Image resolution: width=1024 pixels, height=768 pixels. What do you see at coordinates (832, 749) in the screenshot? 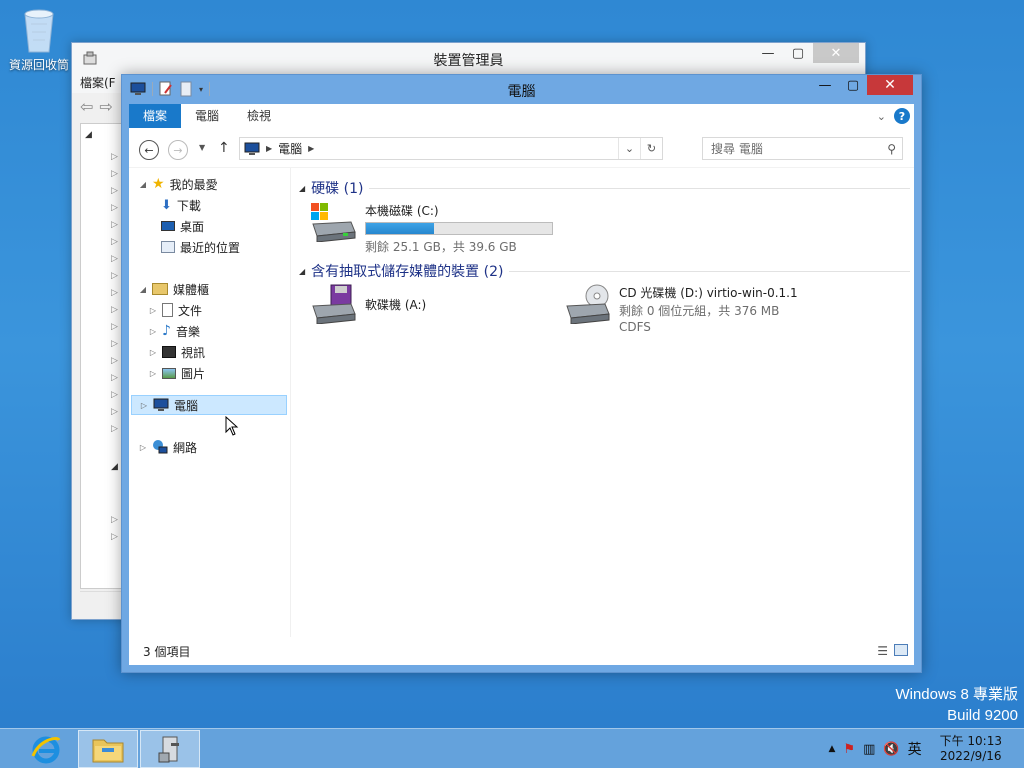
I see `show-hidden-icons-icon: ▲` at bounding box center [832, 749].